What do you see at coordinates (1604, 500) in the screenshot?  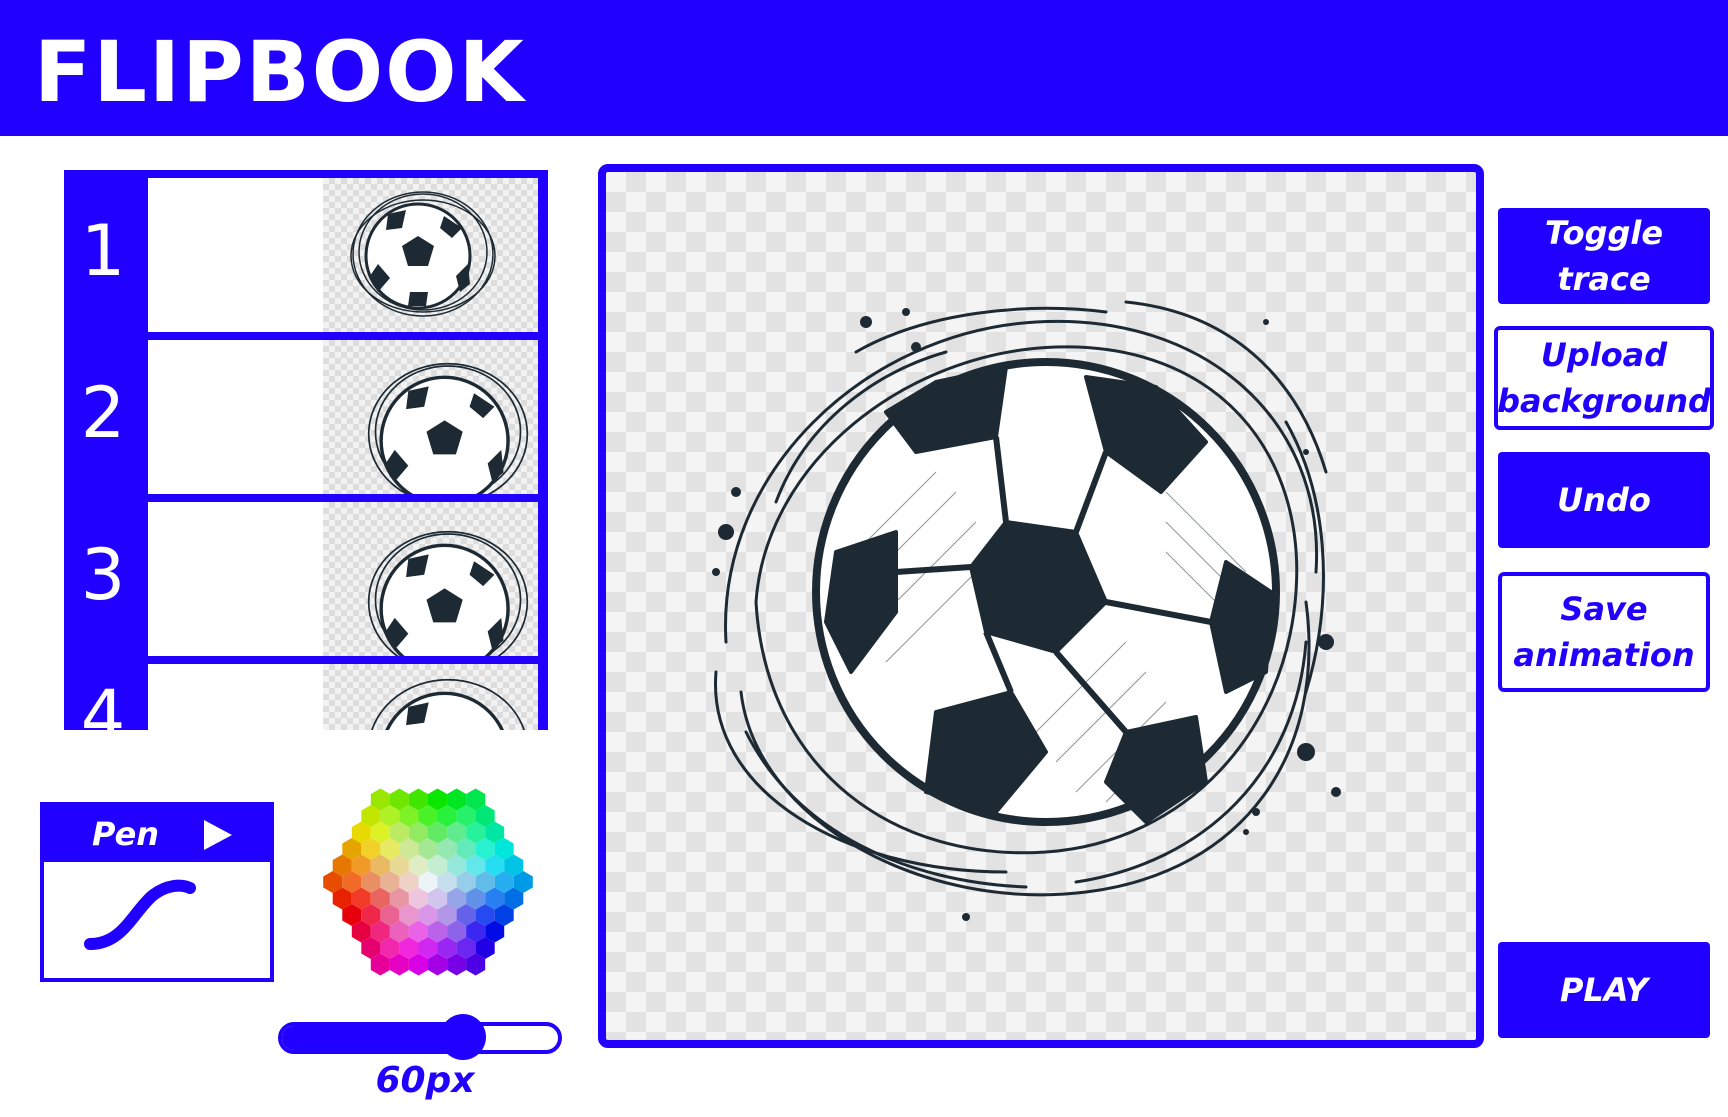 I see `undo-button: Undo` at bounding box center [1604, 500].